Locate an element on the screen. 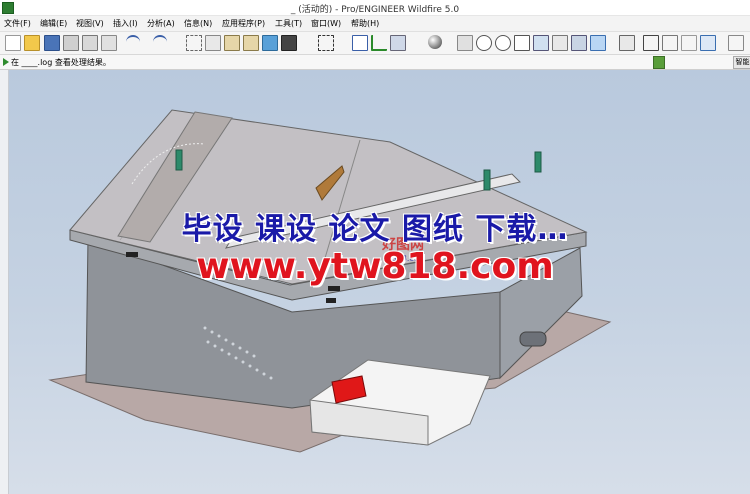  status-message: 在 ____.log 查看处理结果。 is located at coordinates (61, 62).